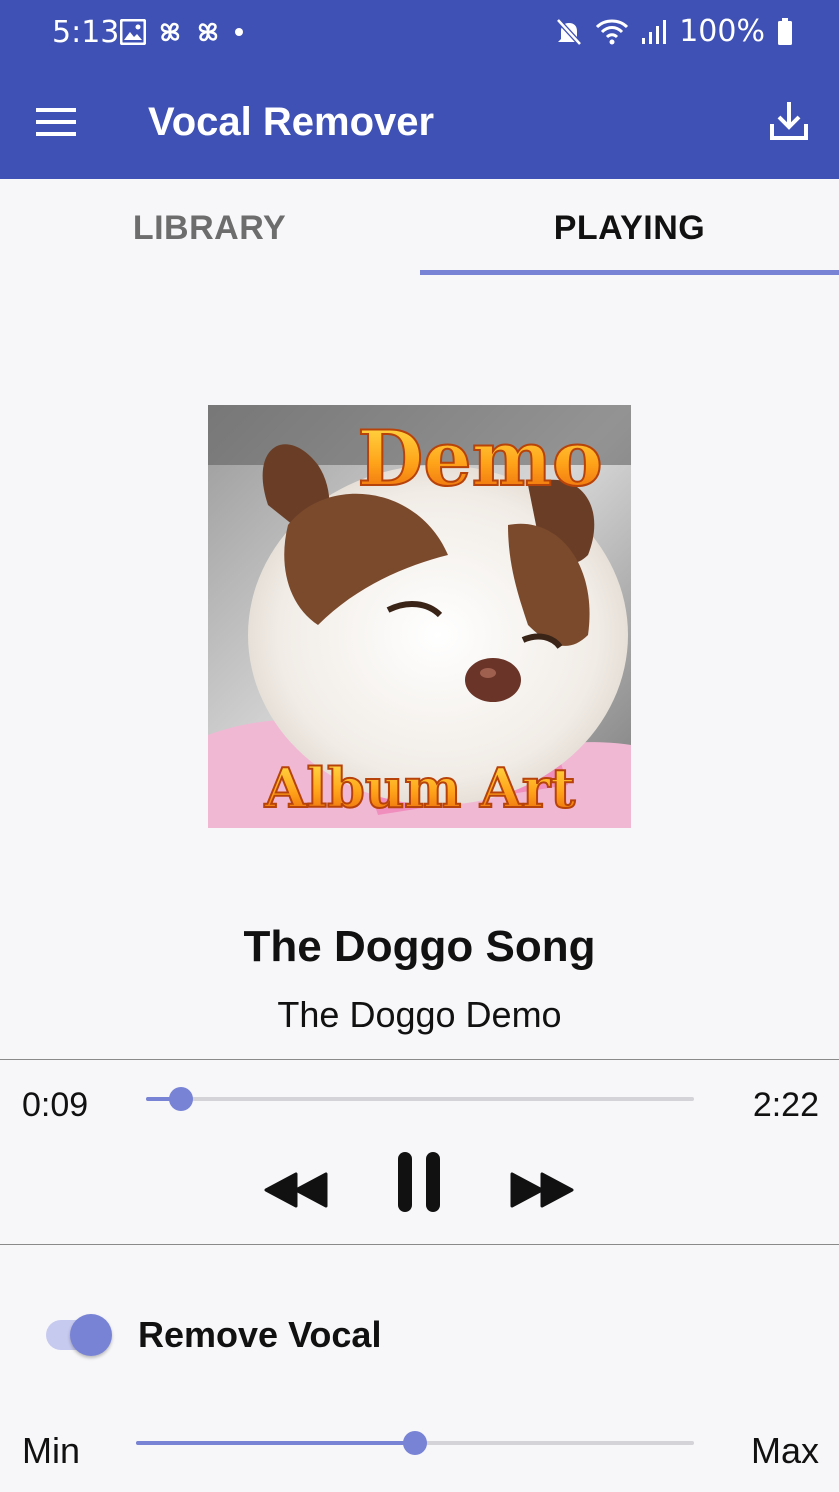  I want to click on vocal-level-fill, so click(275, 1443).